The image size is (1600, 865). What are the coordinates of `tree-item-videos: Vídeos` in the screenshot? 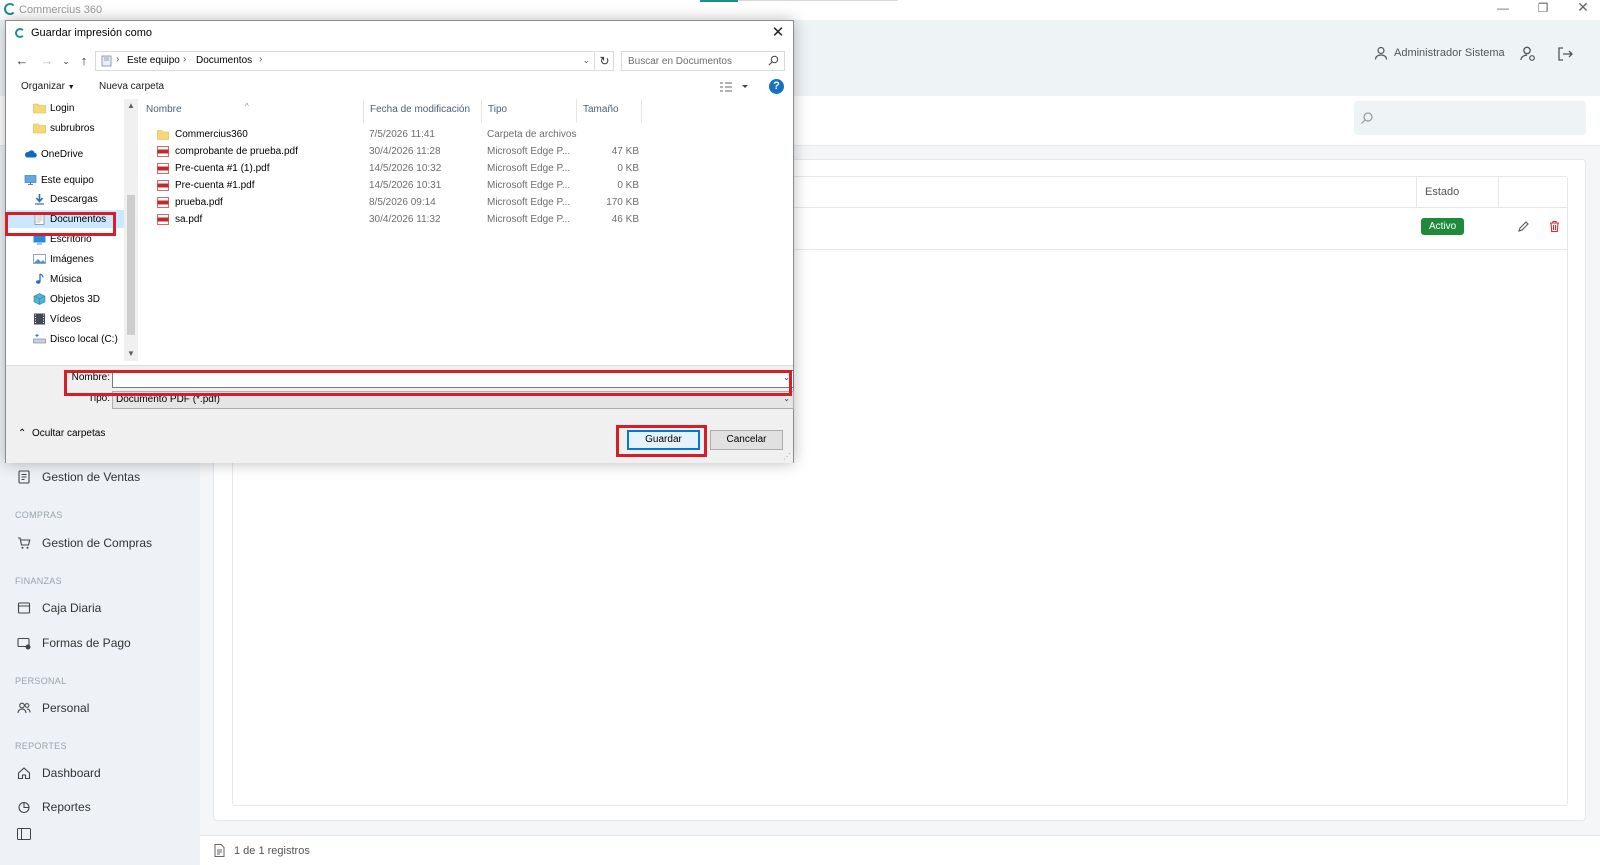 It's located at (65, 319).